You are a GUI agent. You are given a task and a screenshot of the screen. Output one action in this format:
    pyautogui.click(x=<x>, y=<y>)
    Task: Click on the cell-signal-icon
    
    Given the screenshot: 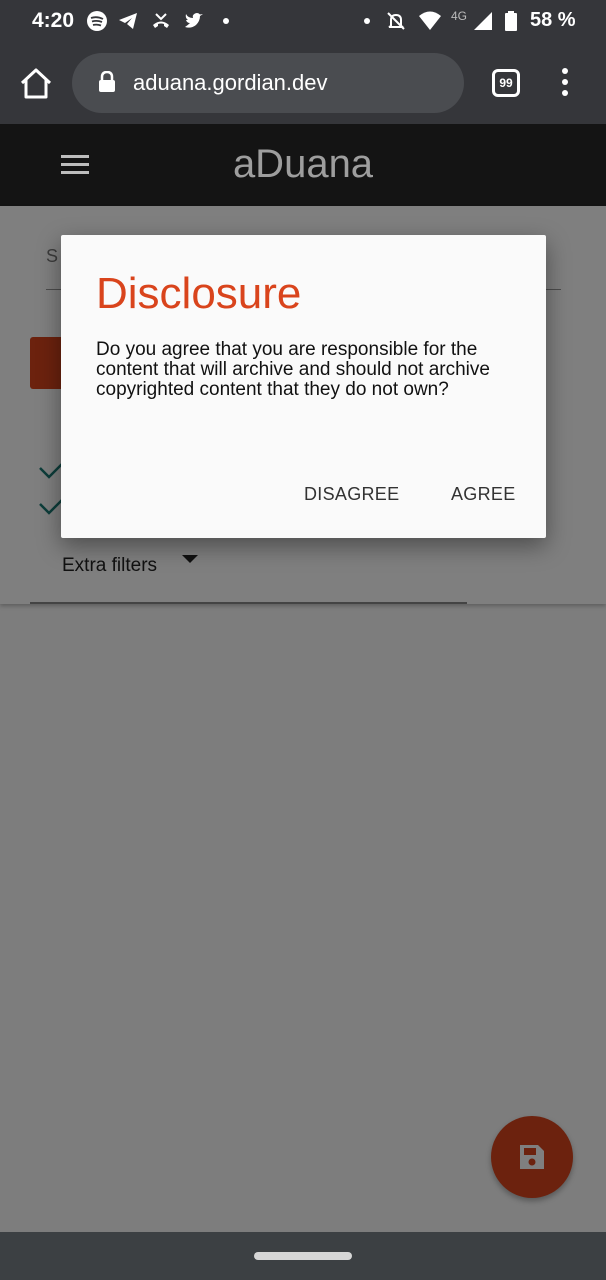 What is the action you would take?
    pyautogui.click(x=483, y=21)
    